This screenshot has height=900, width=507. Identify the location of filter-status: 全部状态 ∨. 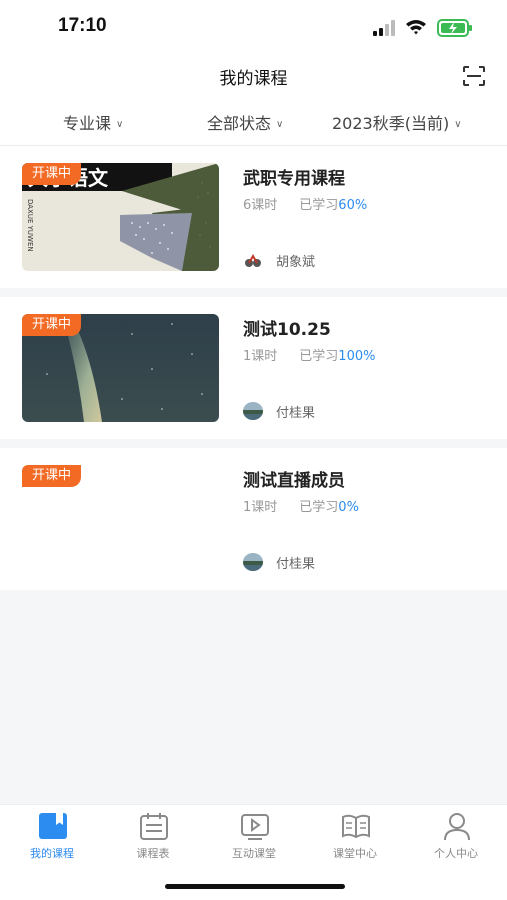
(245, 122).